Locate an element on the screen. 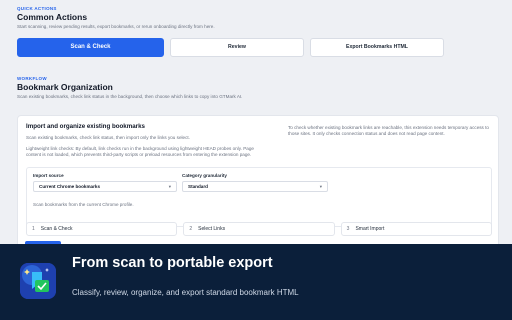 The width and height of the screenshot is (512, 320). app-logo is located at coordinates (38, 281).